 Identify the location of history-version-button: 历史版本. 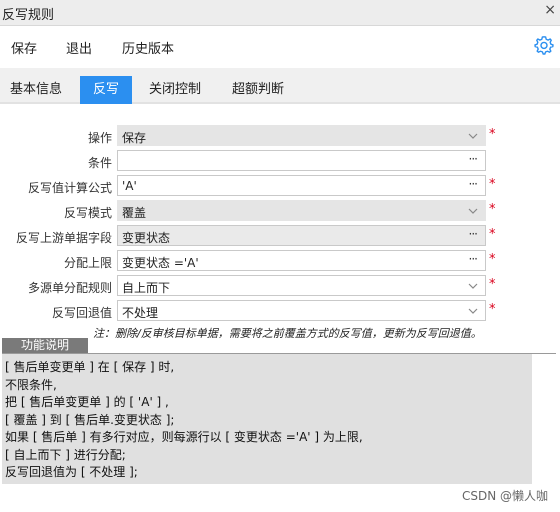
(148, 47).